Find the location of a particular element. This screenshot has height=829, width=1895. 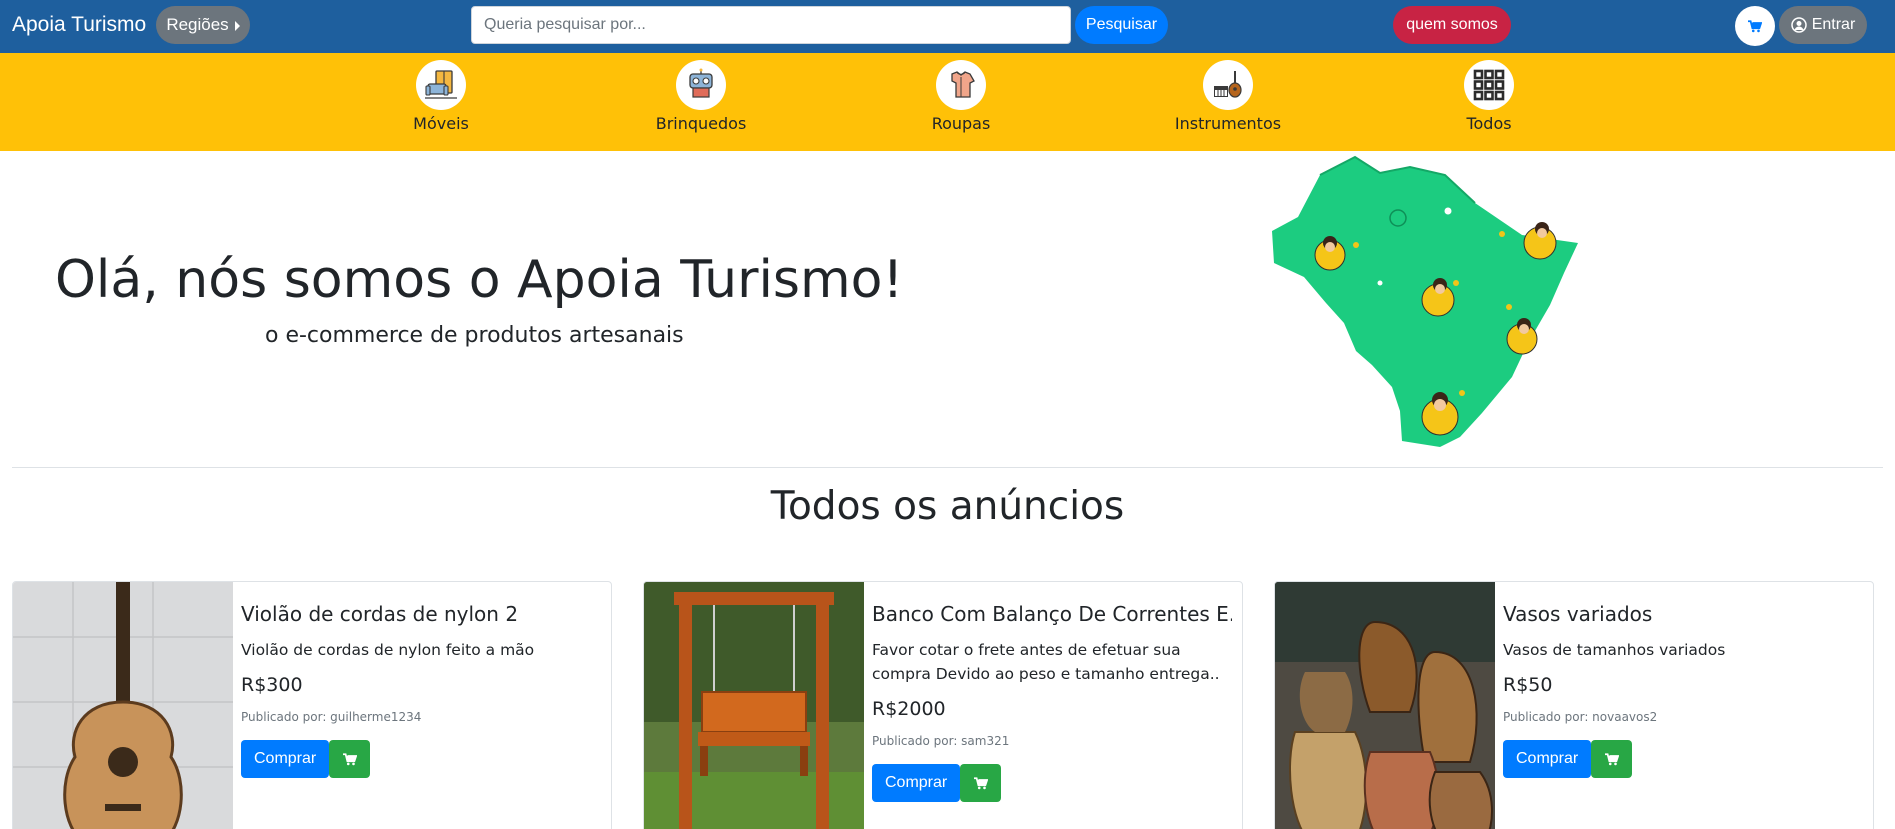

cart-button is located at coordinates (1755, 26).